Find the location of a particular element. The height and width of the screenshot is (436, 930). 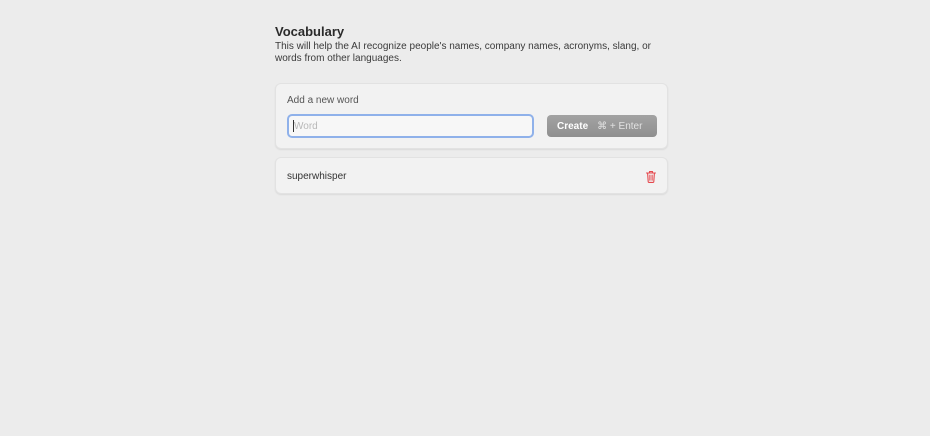

word-input-container is located at coordinates (410, 126).